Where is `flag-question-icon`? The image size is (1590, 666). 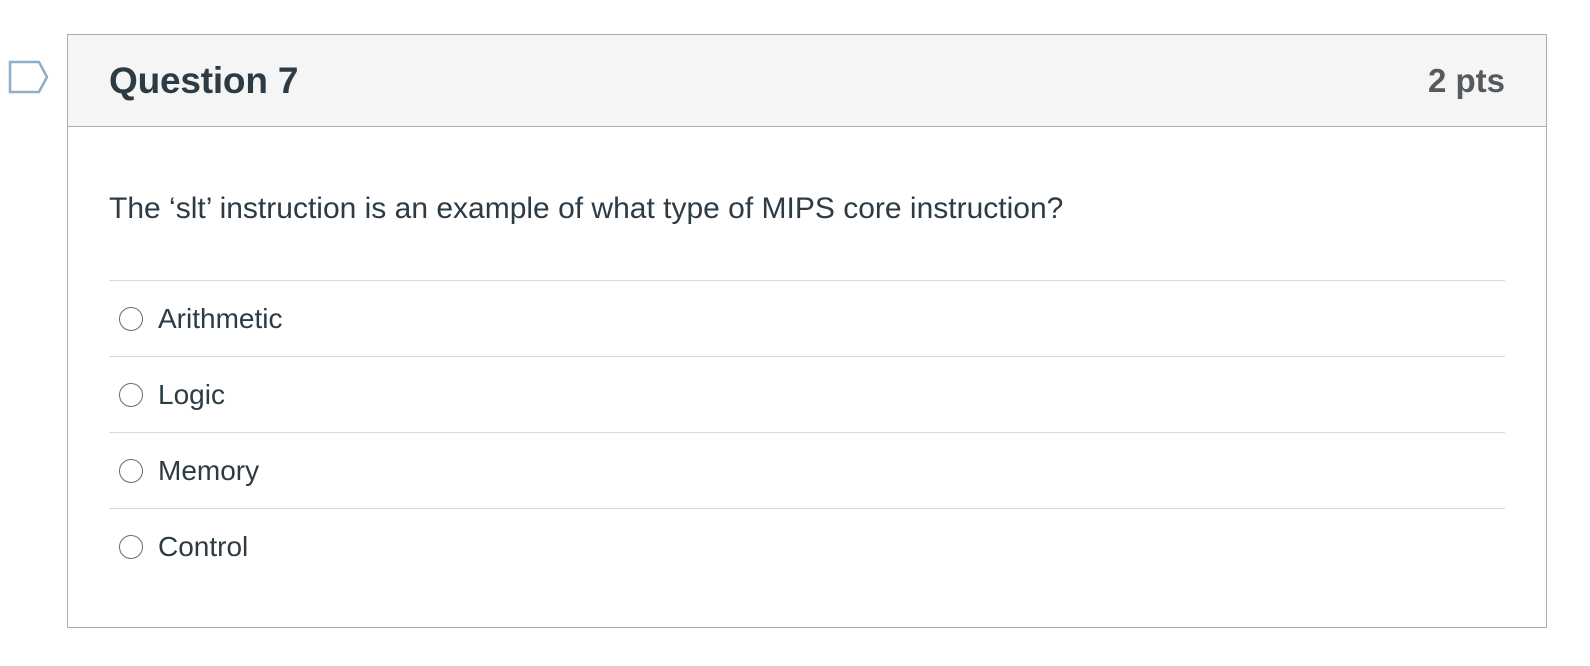
flag-question-icon is located at coordinates (29, 77).